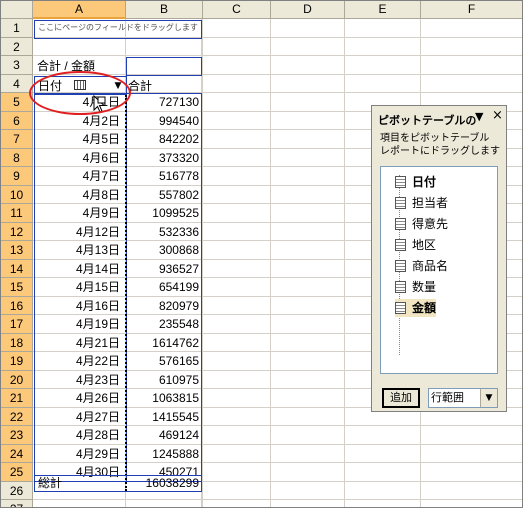  Describe the element at coordinates (430, 266) in the screenshot. I see `pivot-field-label: 商品名` at that location.